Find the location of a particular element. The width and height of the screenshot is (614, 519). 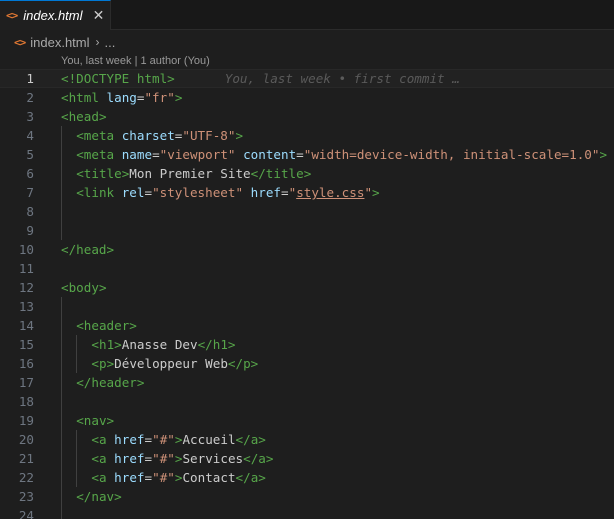

code-line: 3 <head> is located at coordinates (307, 116).